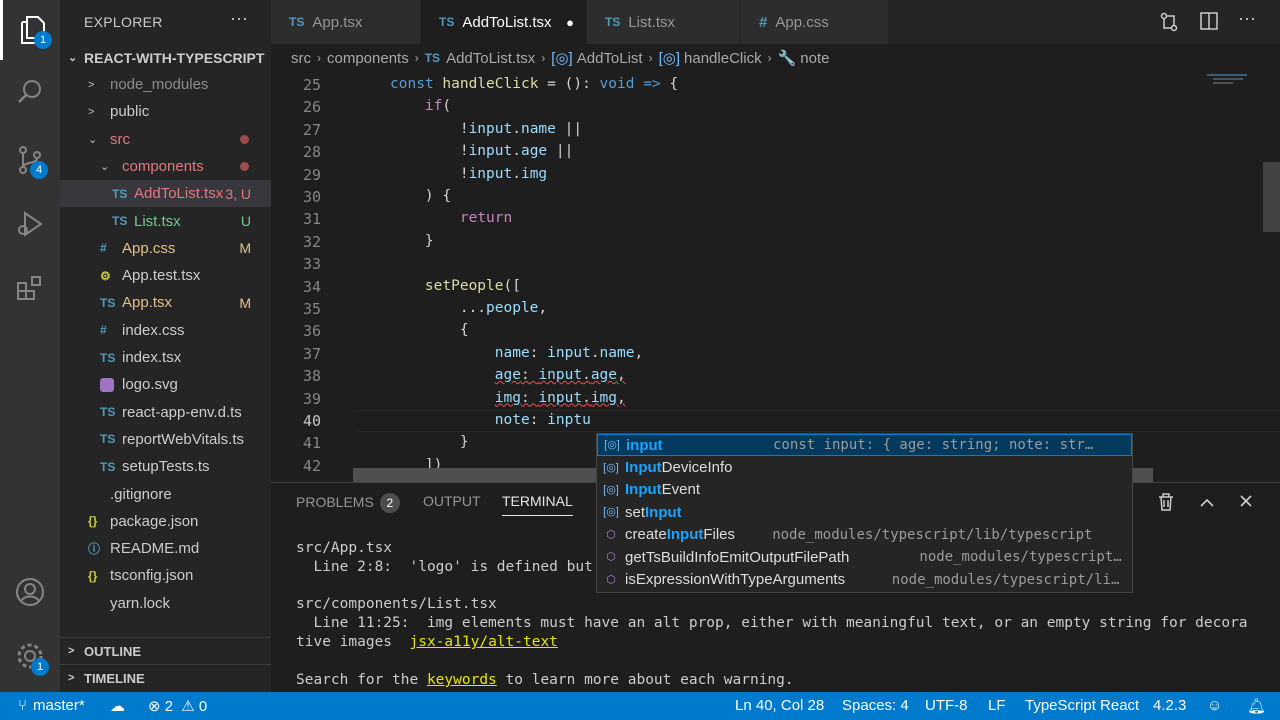  I want to click on file-label: package.json, so click(154, 521).